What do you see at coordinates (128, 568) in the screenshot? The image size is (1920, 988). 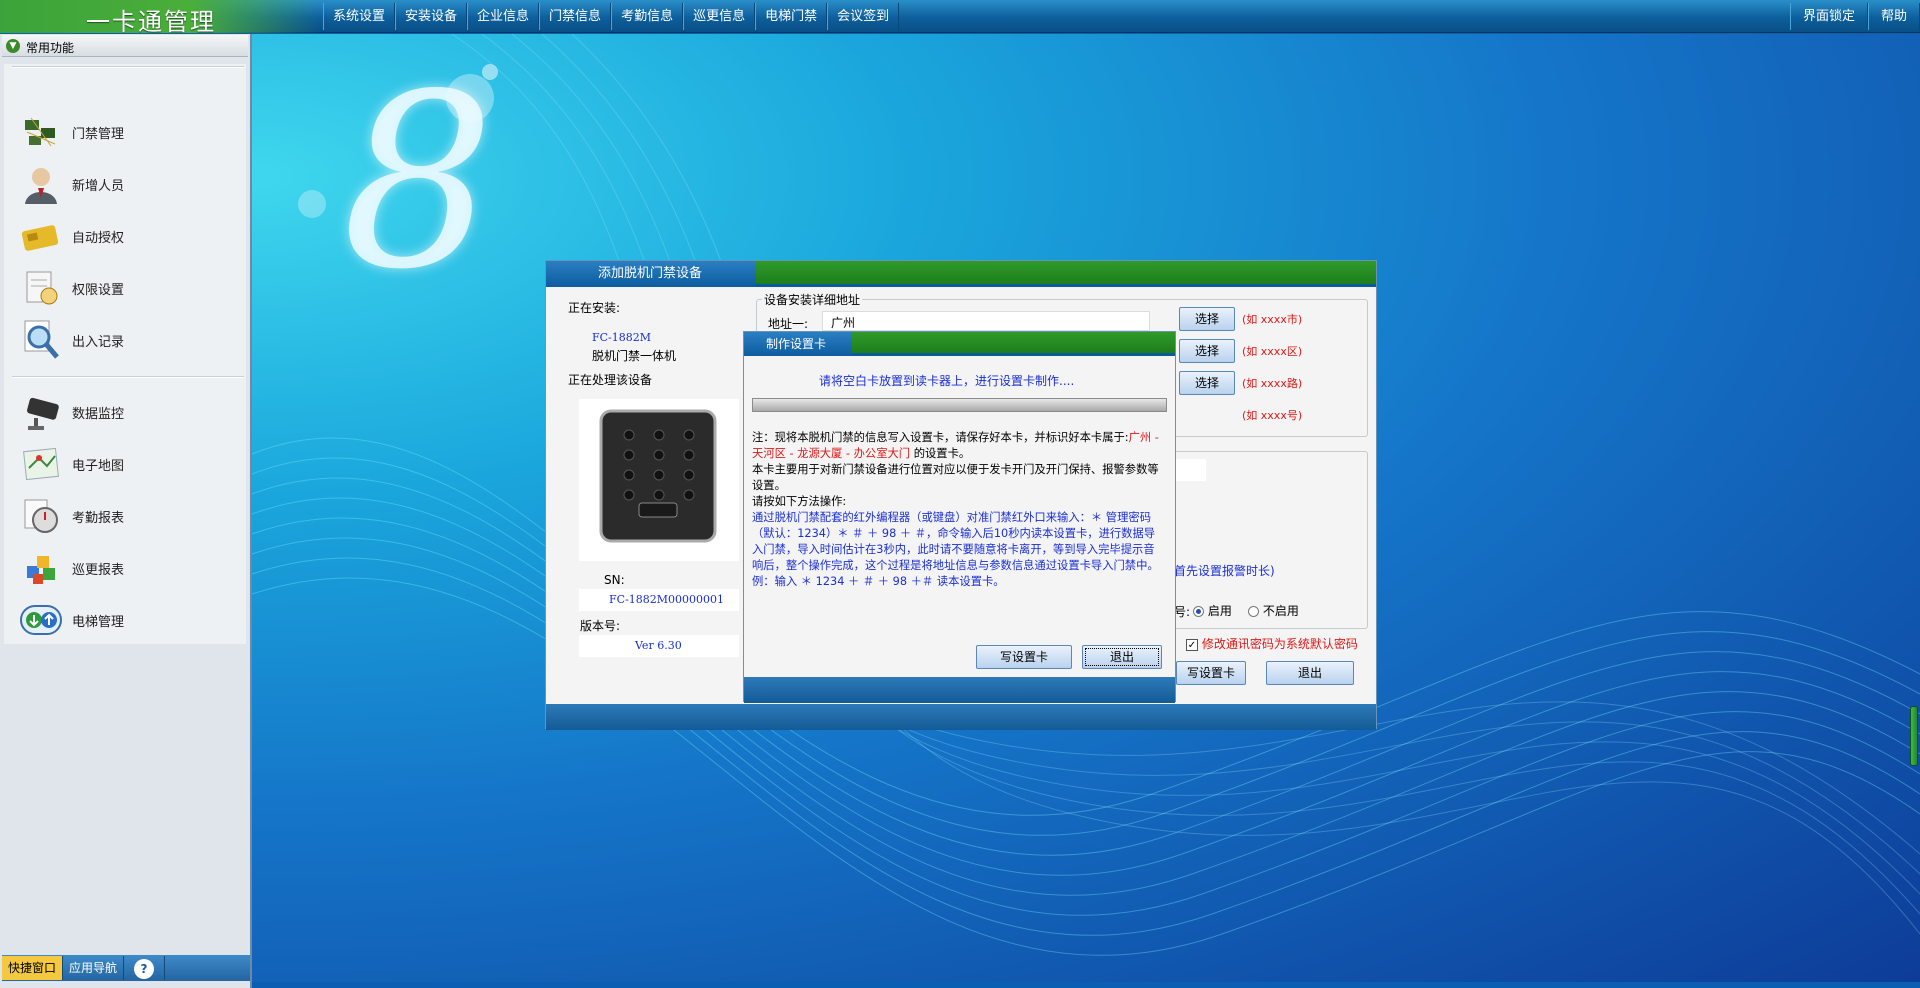 I see `sidebar-item-patrol-report: 巡更报表` at bounding box center [128, 568].